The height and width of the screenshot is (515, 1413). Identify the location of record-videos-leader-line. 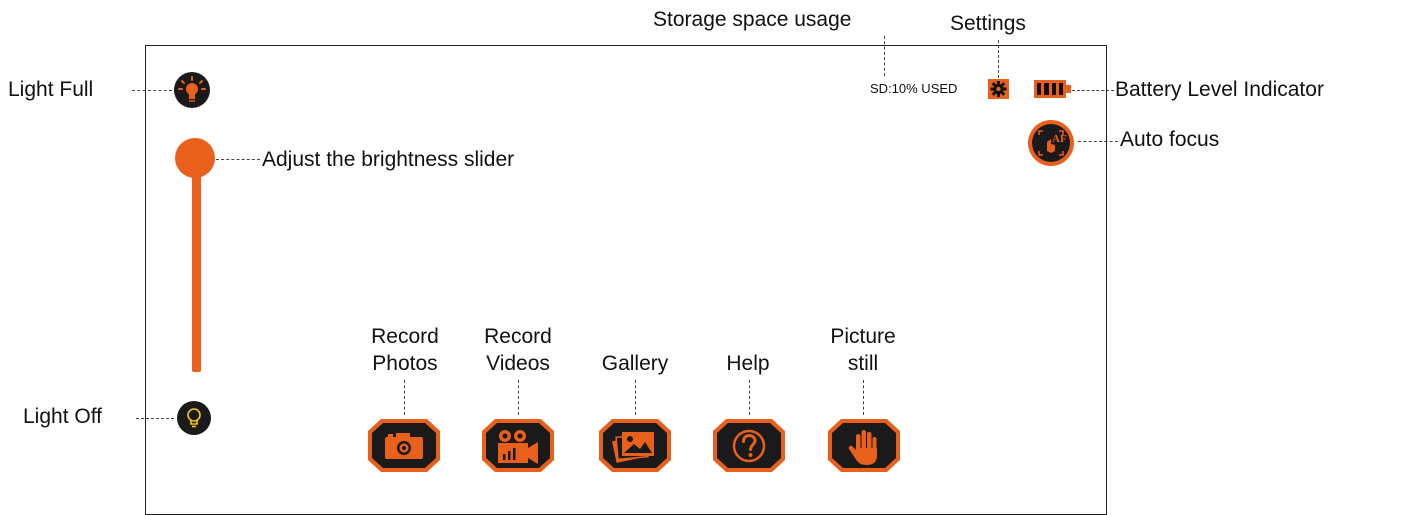
(518, 397).